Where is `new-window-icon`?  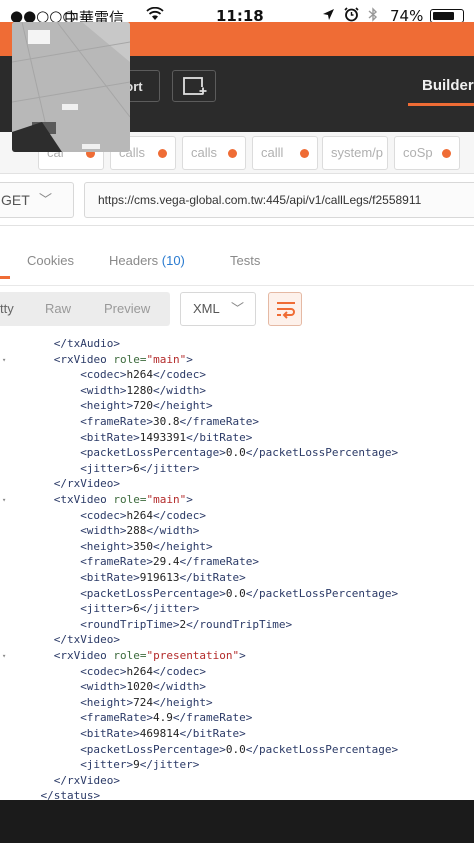 new-window-icon is located at coordinates (195, 86).